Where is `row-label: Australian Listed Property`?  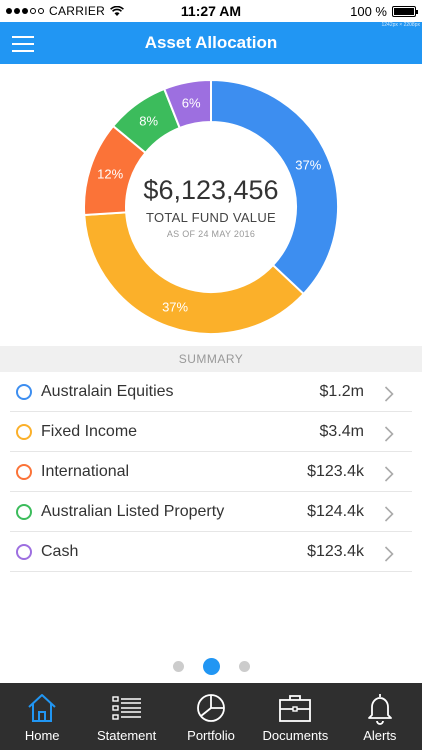
row-label: Australian Listed Property is located at coordinates (133, 511).